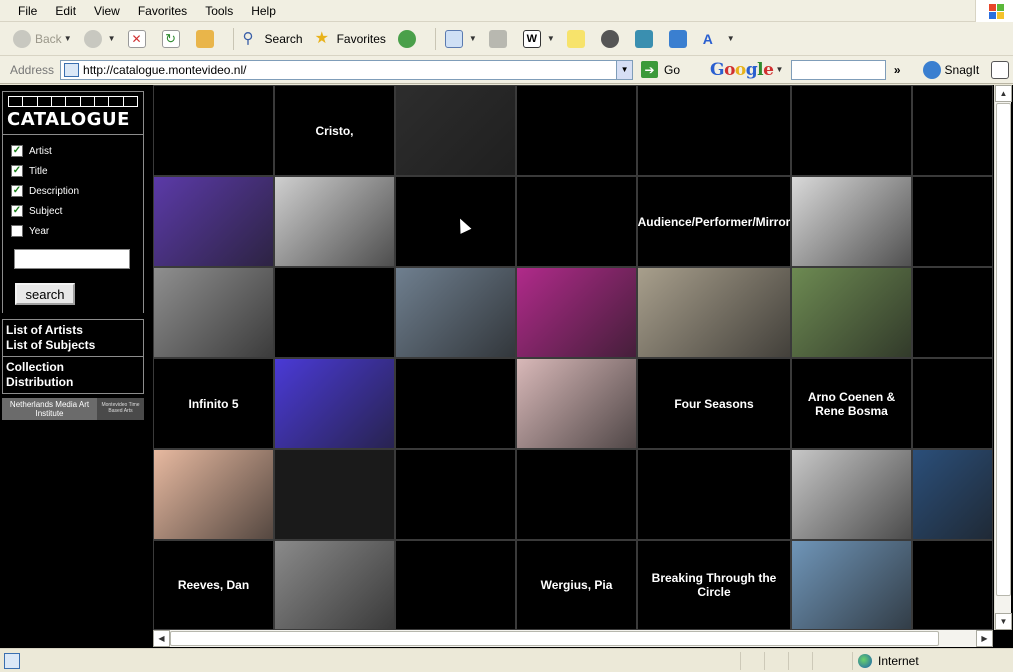  Describe the element at coordinates (1000, 69) in the screenshot. I see `snagit-capture-icon` at that location.